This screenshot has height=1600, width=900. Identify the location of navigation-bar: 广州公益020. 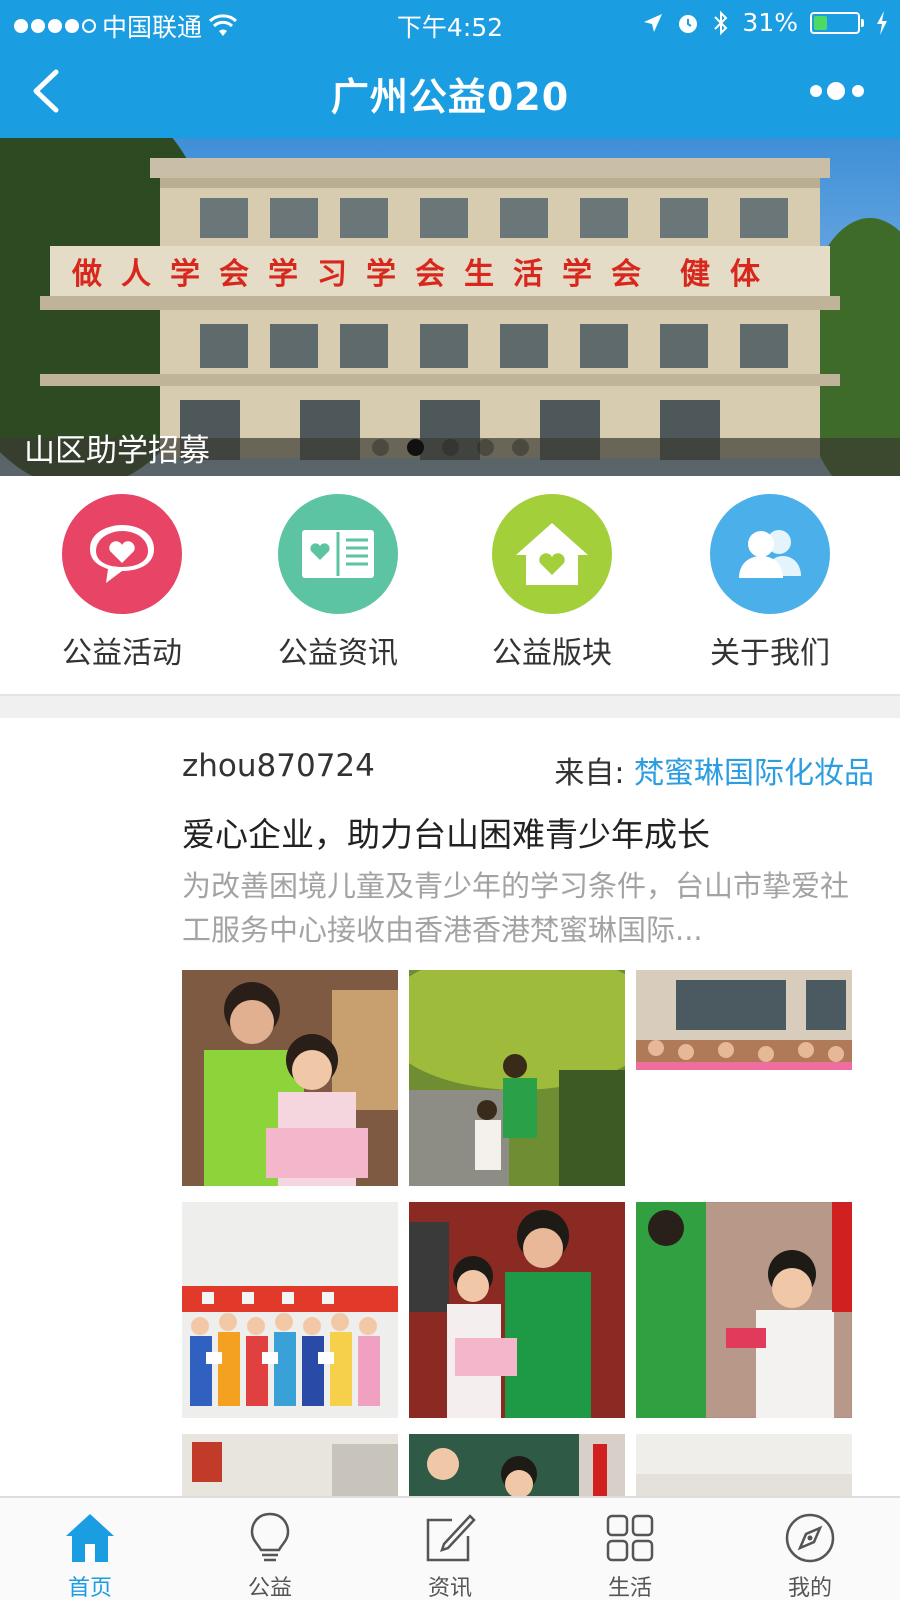
(450, 92).